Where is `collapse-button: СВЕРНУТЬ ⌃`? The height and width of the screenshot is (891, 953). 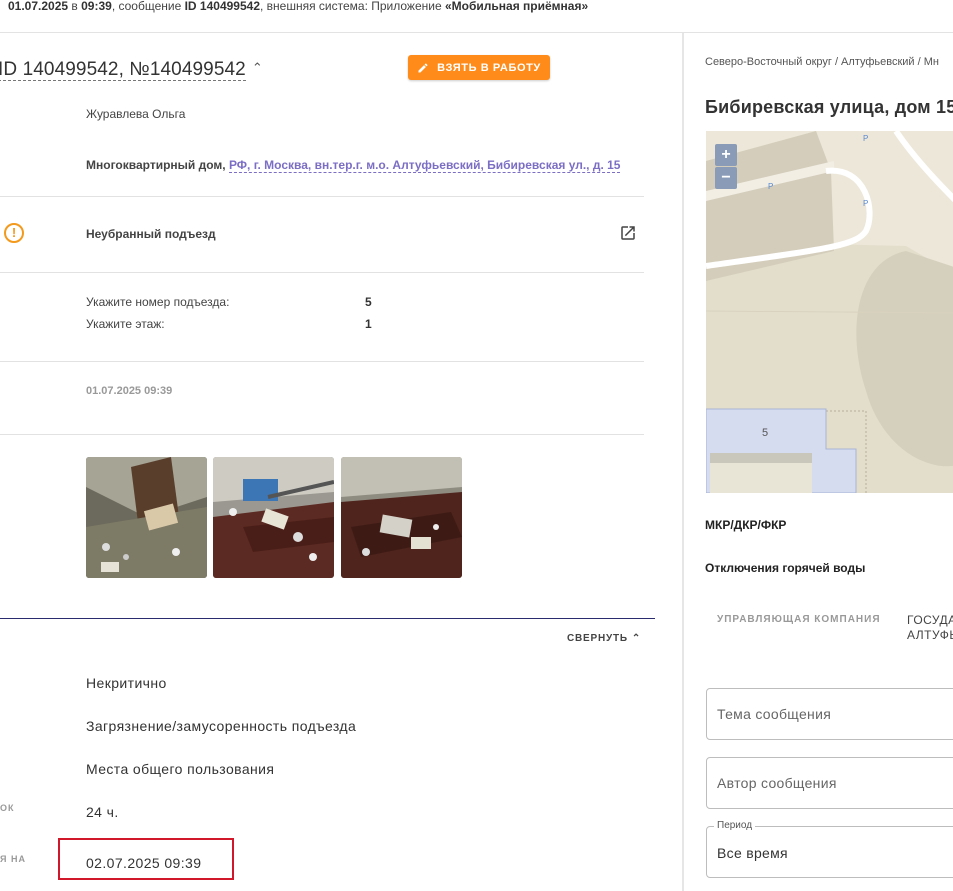
collapse-button: СВЕРНУТЬ ⌃ is located at coordinates (604, 638).